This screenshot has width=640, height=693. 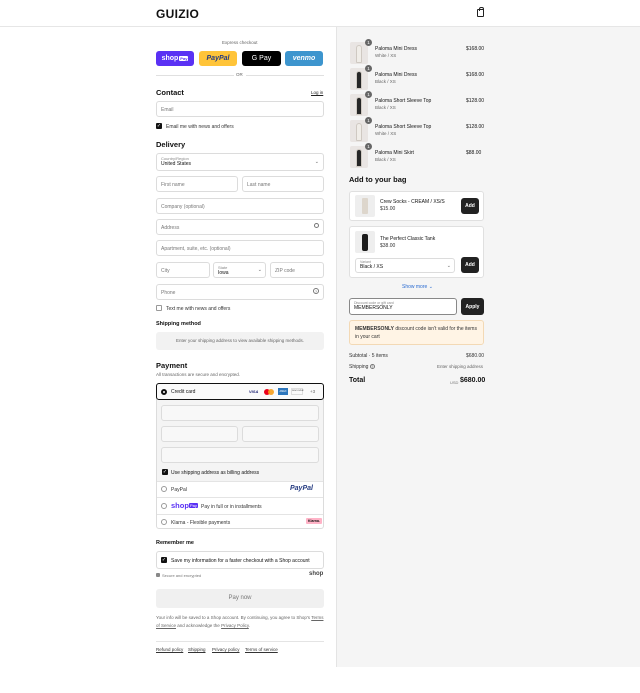 What do you see at coordinates (240, 455) in the screenshot?
I see `card-name-field` at bounding box center [240, 455].